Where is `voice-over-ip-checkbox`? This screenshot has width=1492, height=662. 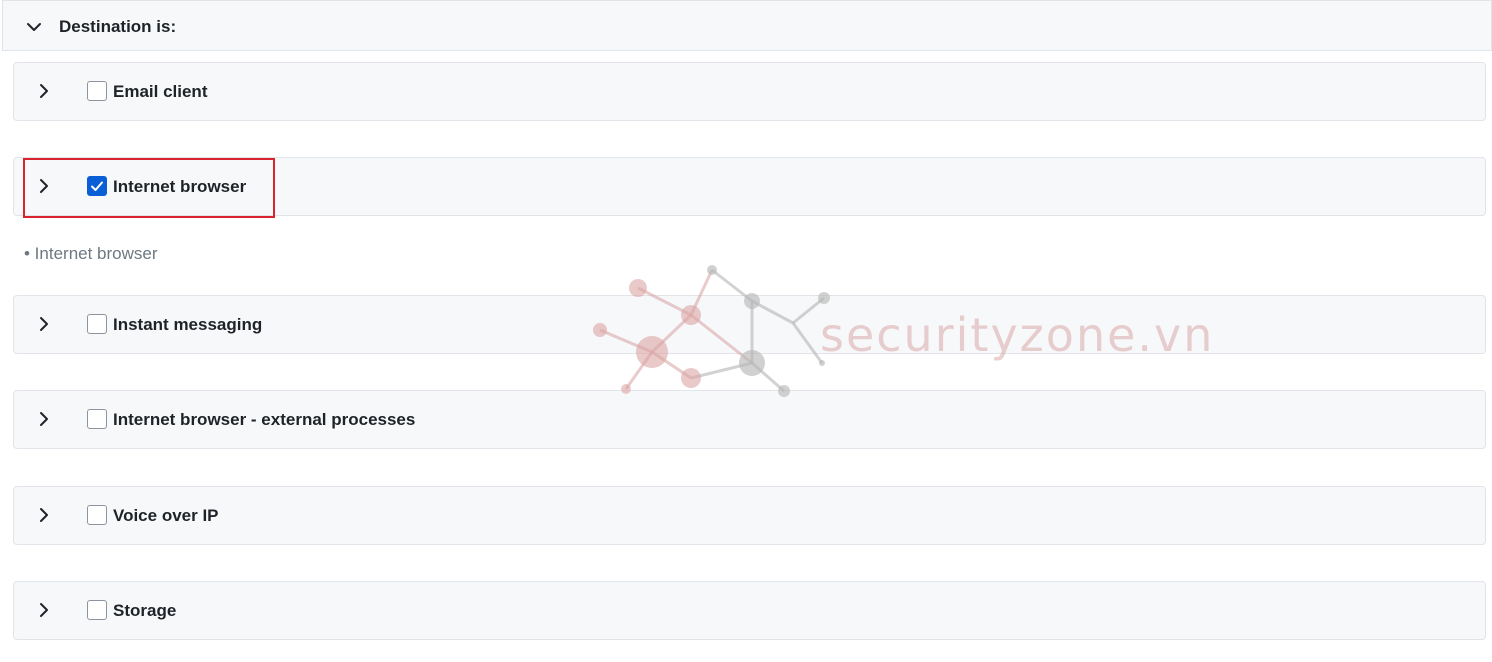 voice-over-ip-checkbox is located at coordinates (97, 515).